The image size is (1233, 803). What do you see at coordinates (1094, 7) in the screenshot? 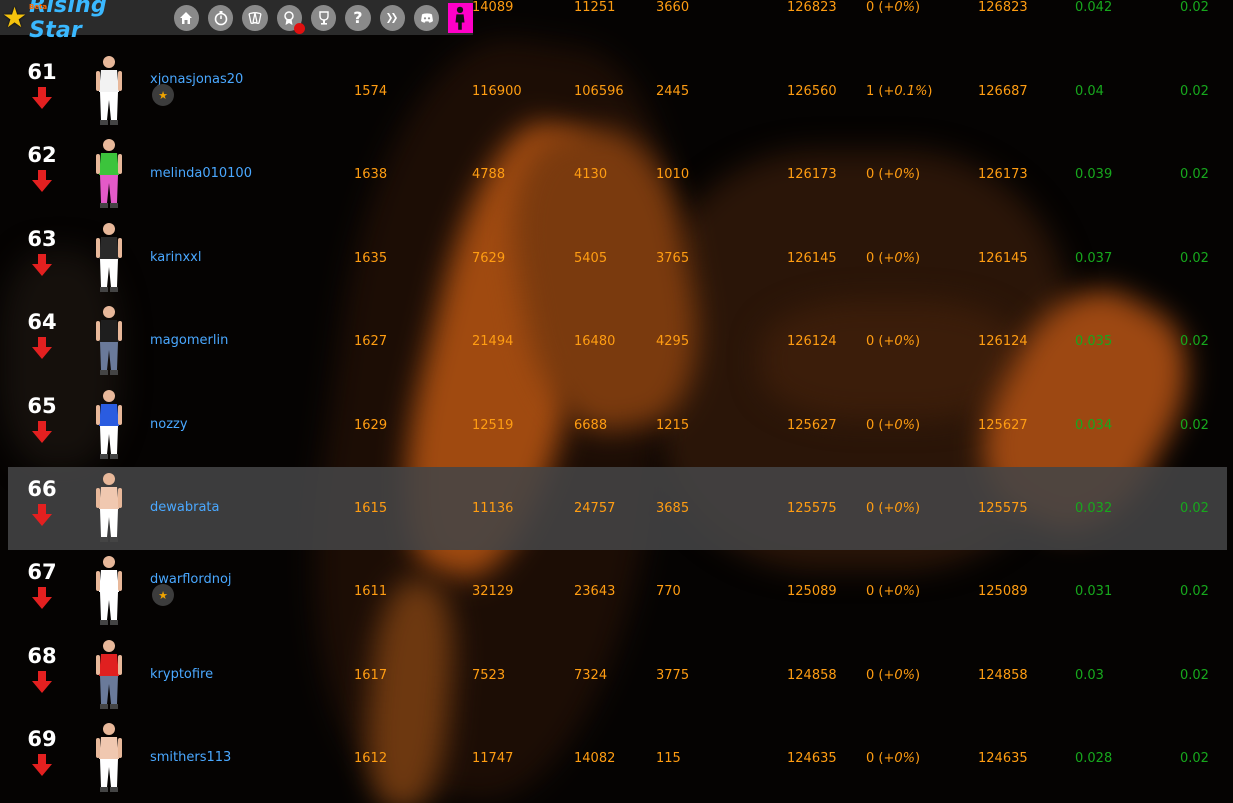
I see `ratio-cell: 0.042` at bounding box center [1094, 7].